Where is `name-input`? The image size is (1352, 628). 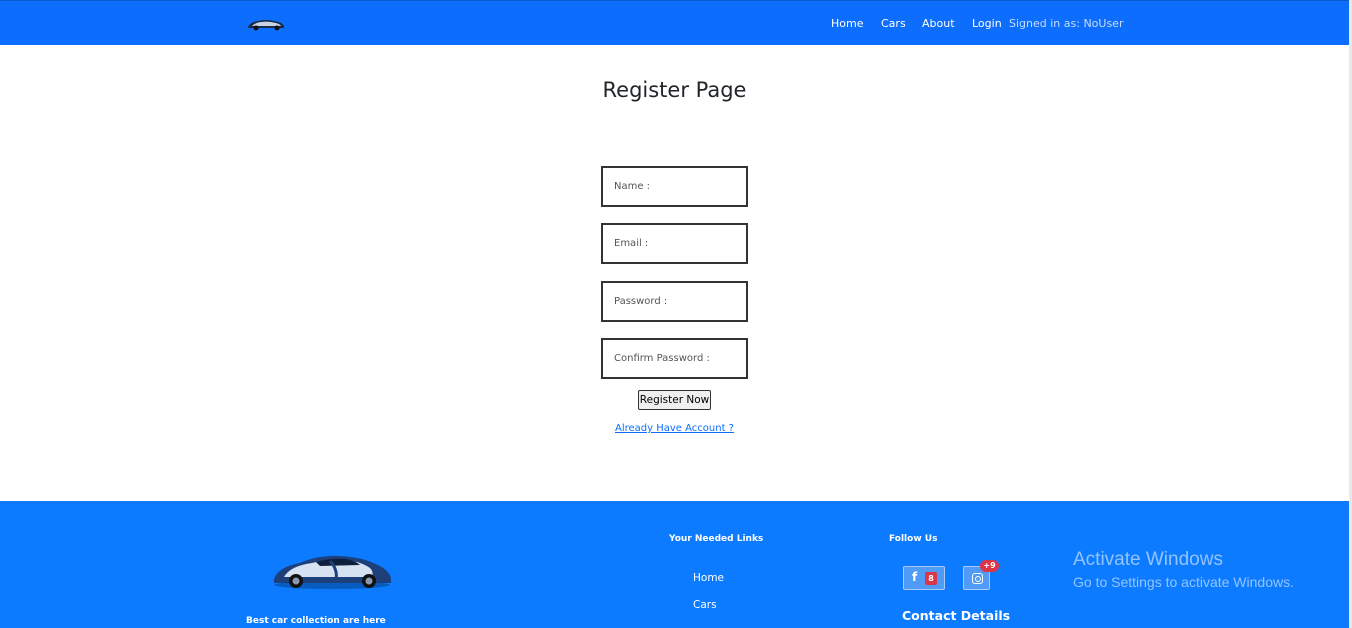
name-input is located at coordinates (674, 186).